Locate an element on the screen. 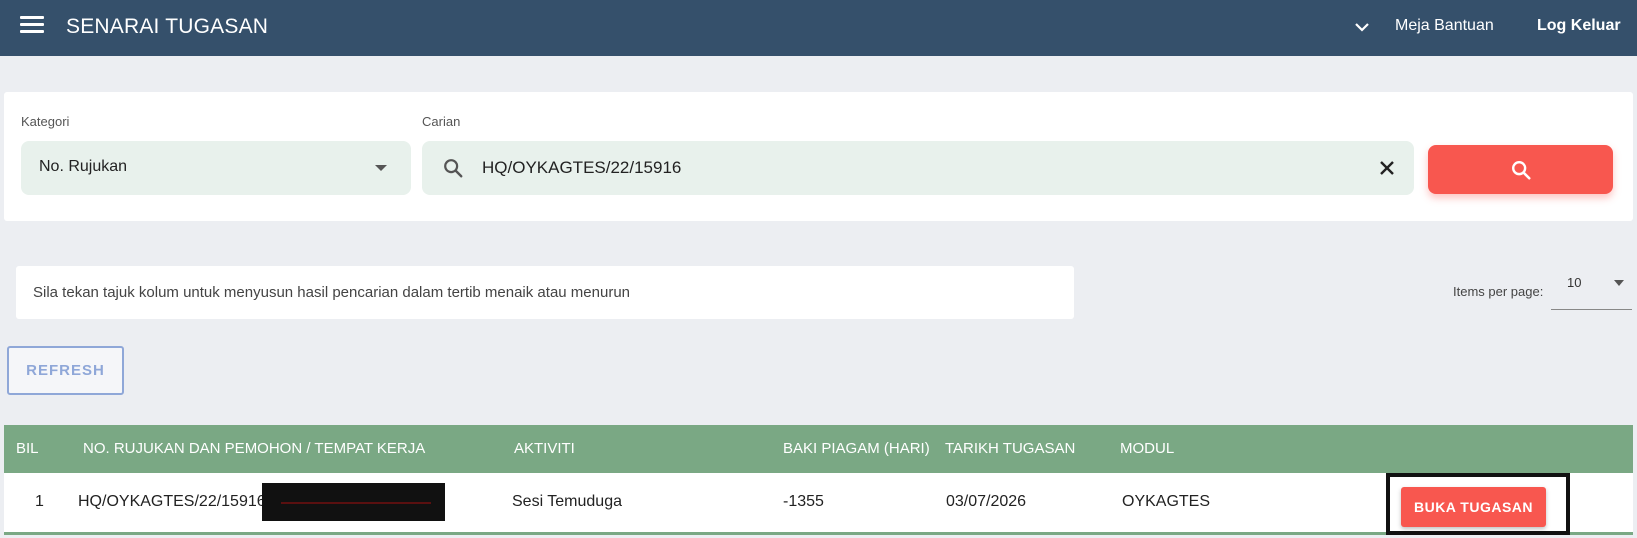 Image resolution: width=1637 pixels, height=538 pixels. column-header-aktiviti: AKTIVITI is located at coordinates (544, 448).